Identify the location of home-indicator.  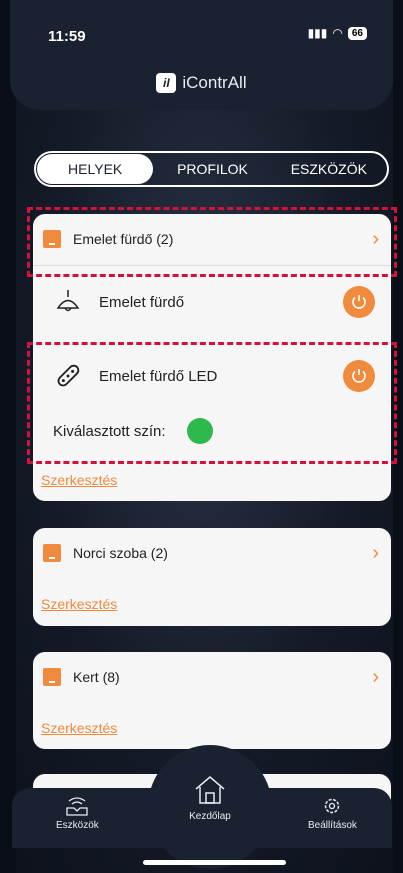
(214, 862).